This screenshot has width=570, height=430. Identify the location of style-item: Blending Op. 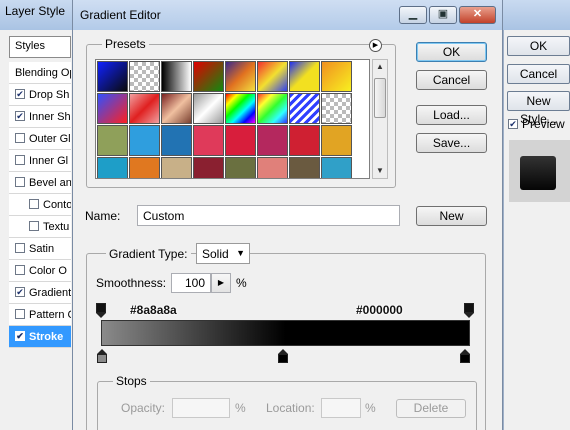
(40, 73).